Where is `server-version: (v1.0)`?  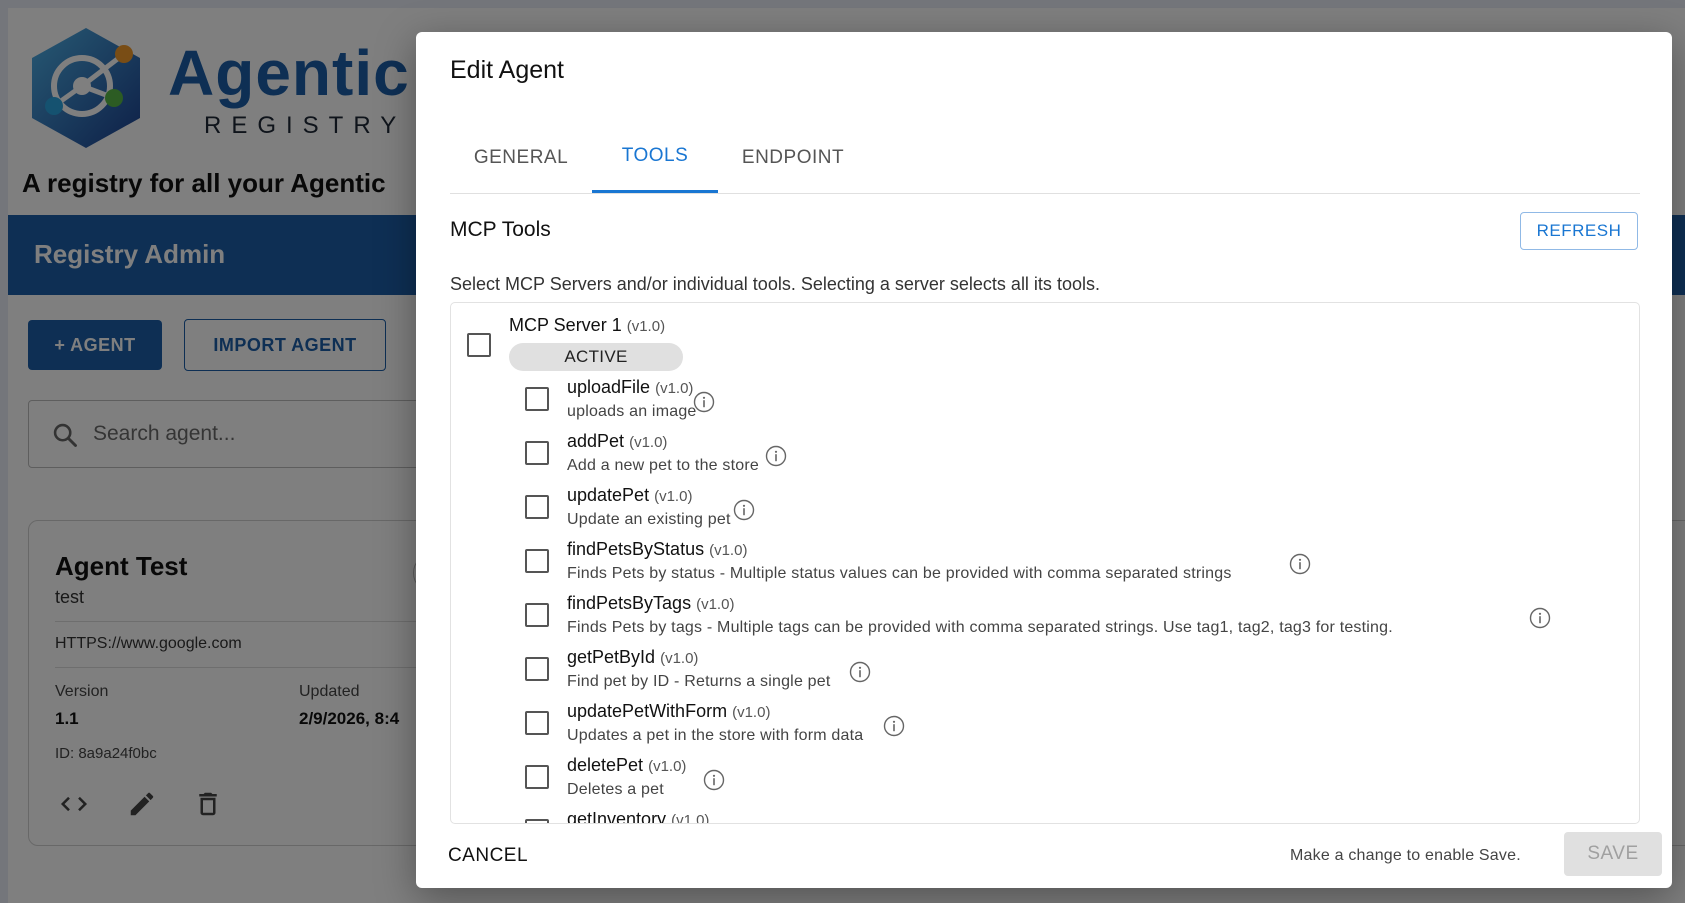
server-version: (v1.0) is located at coordinates (646, 326).